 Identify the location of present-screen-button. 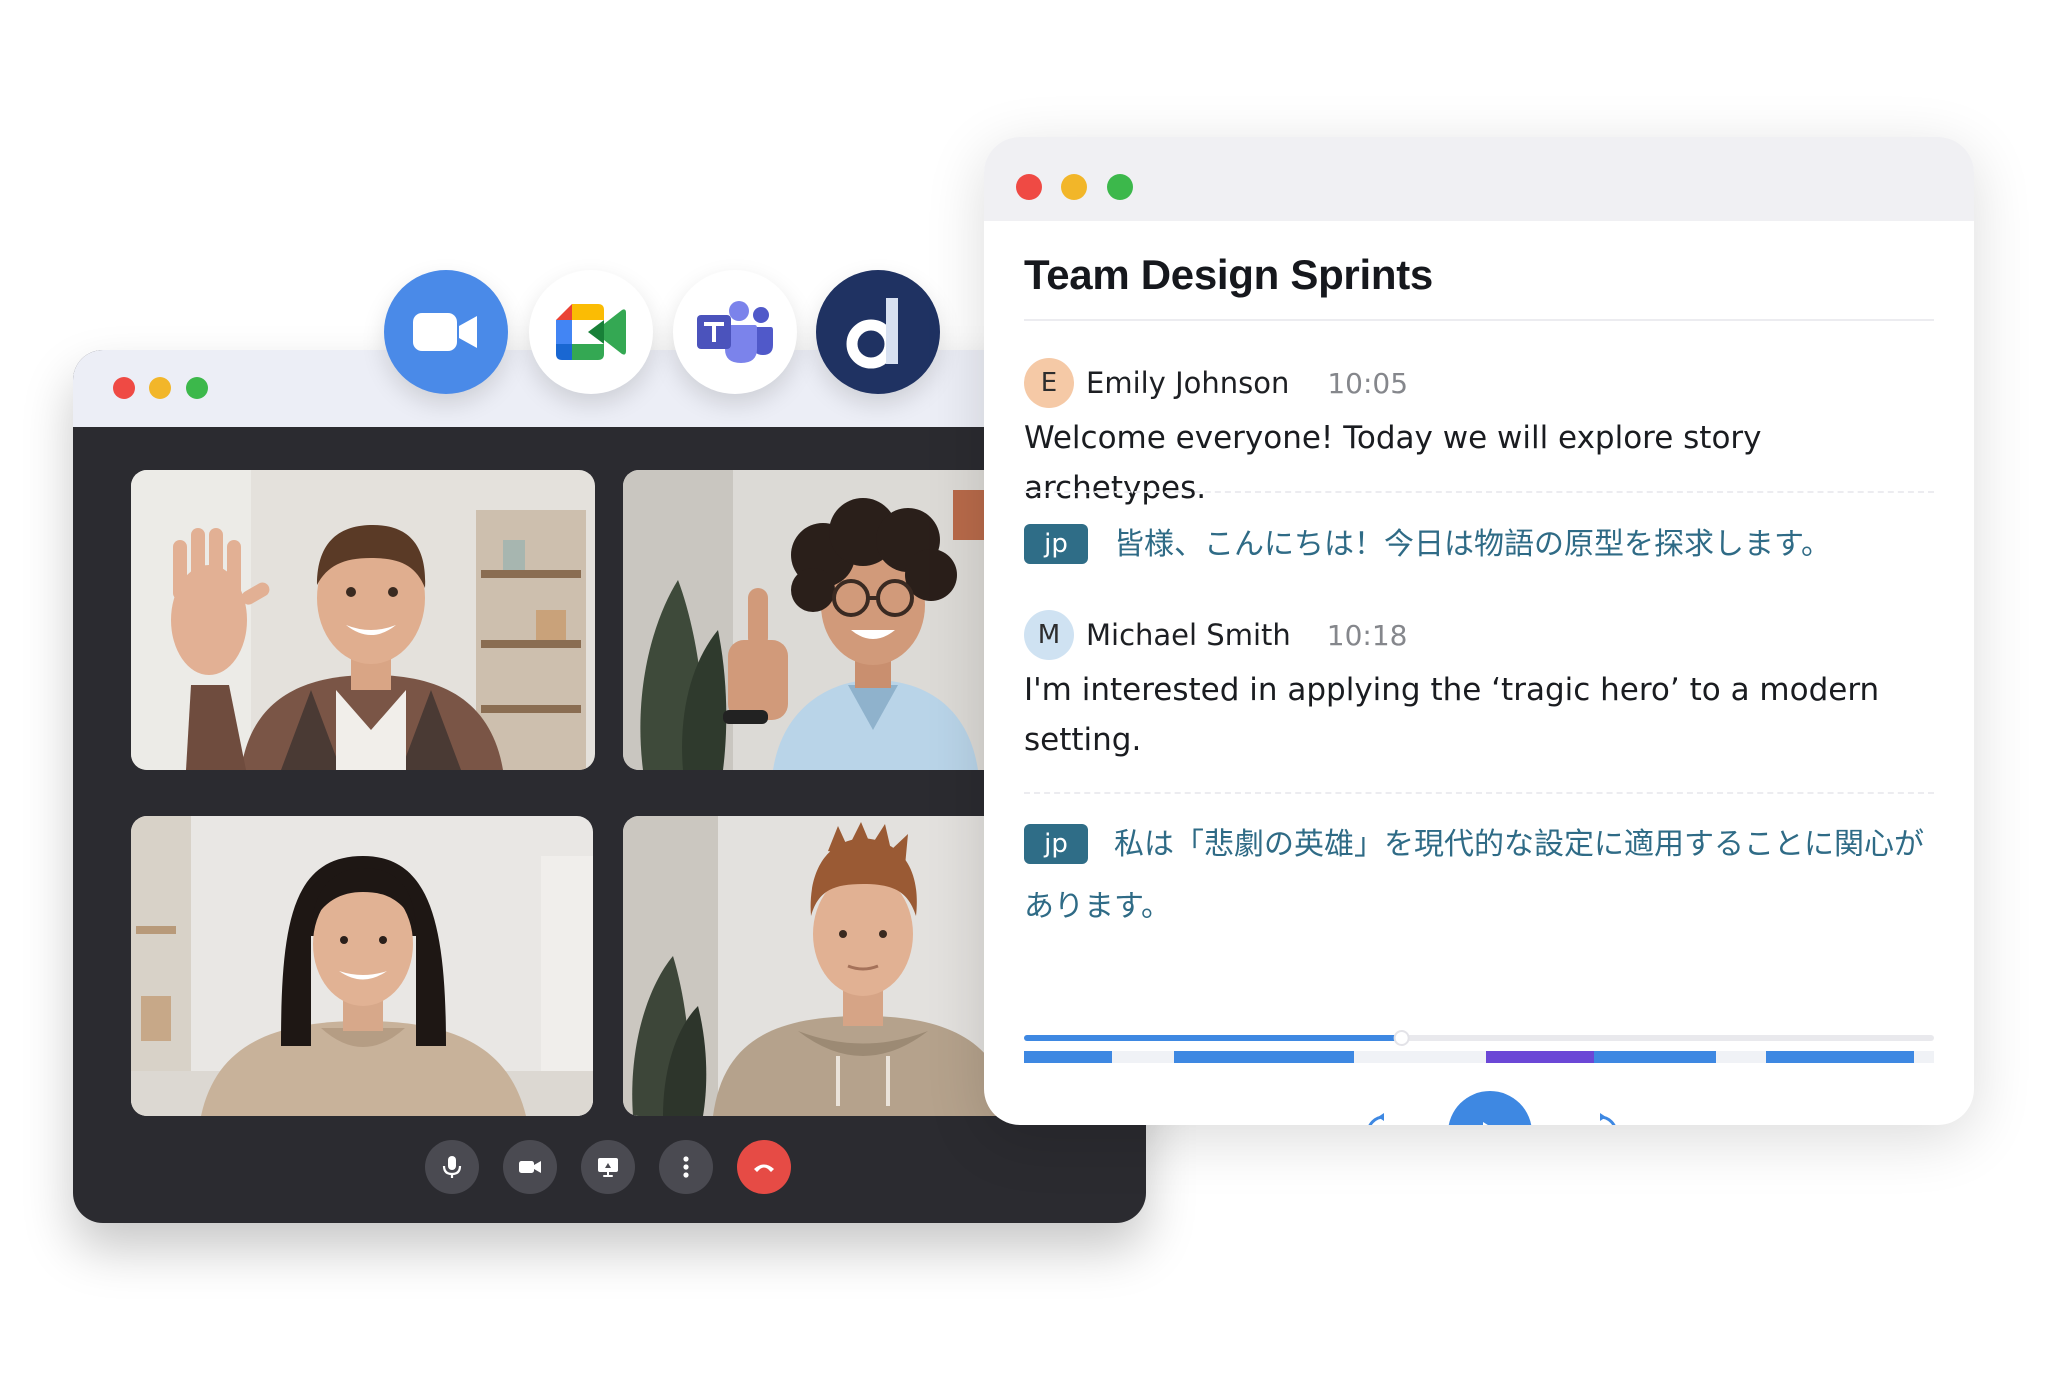
(608, 1167).